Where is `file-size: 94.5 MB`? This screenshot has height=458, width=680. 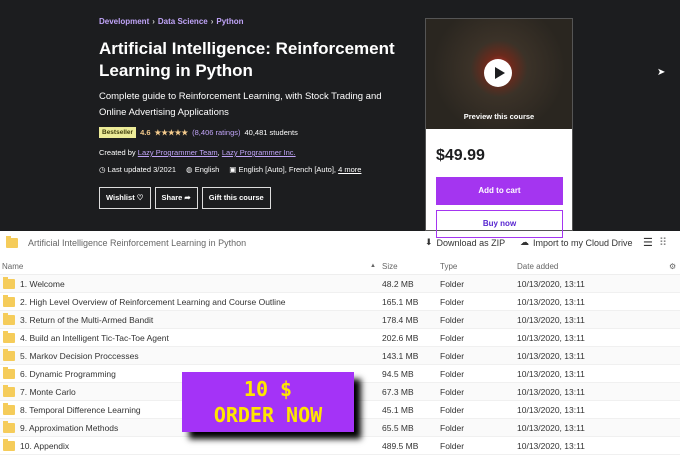
file-size: 94.5 MB is located at coordinates (398, 374).